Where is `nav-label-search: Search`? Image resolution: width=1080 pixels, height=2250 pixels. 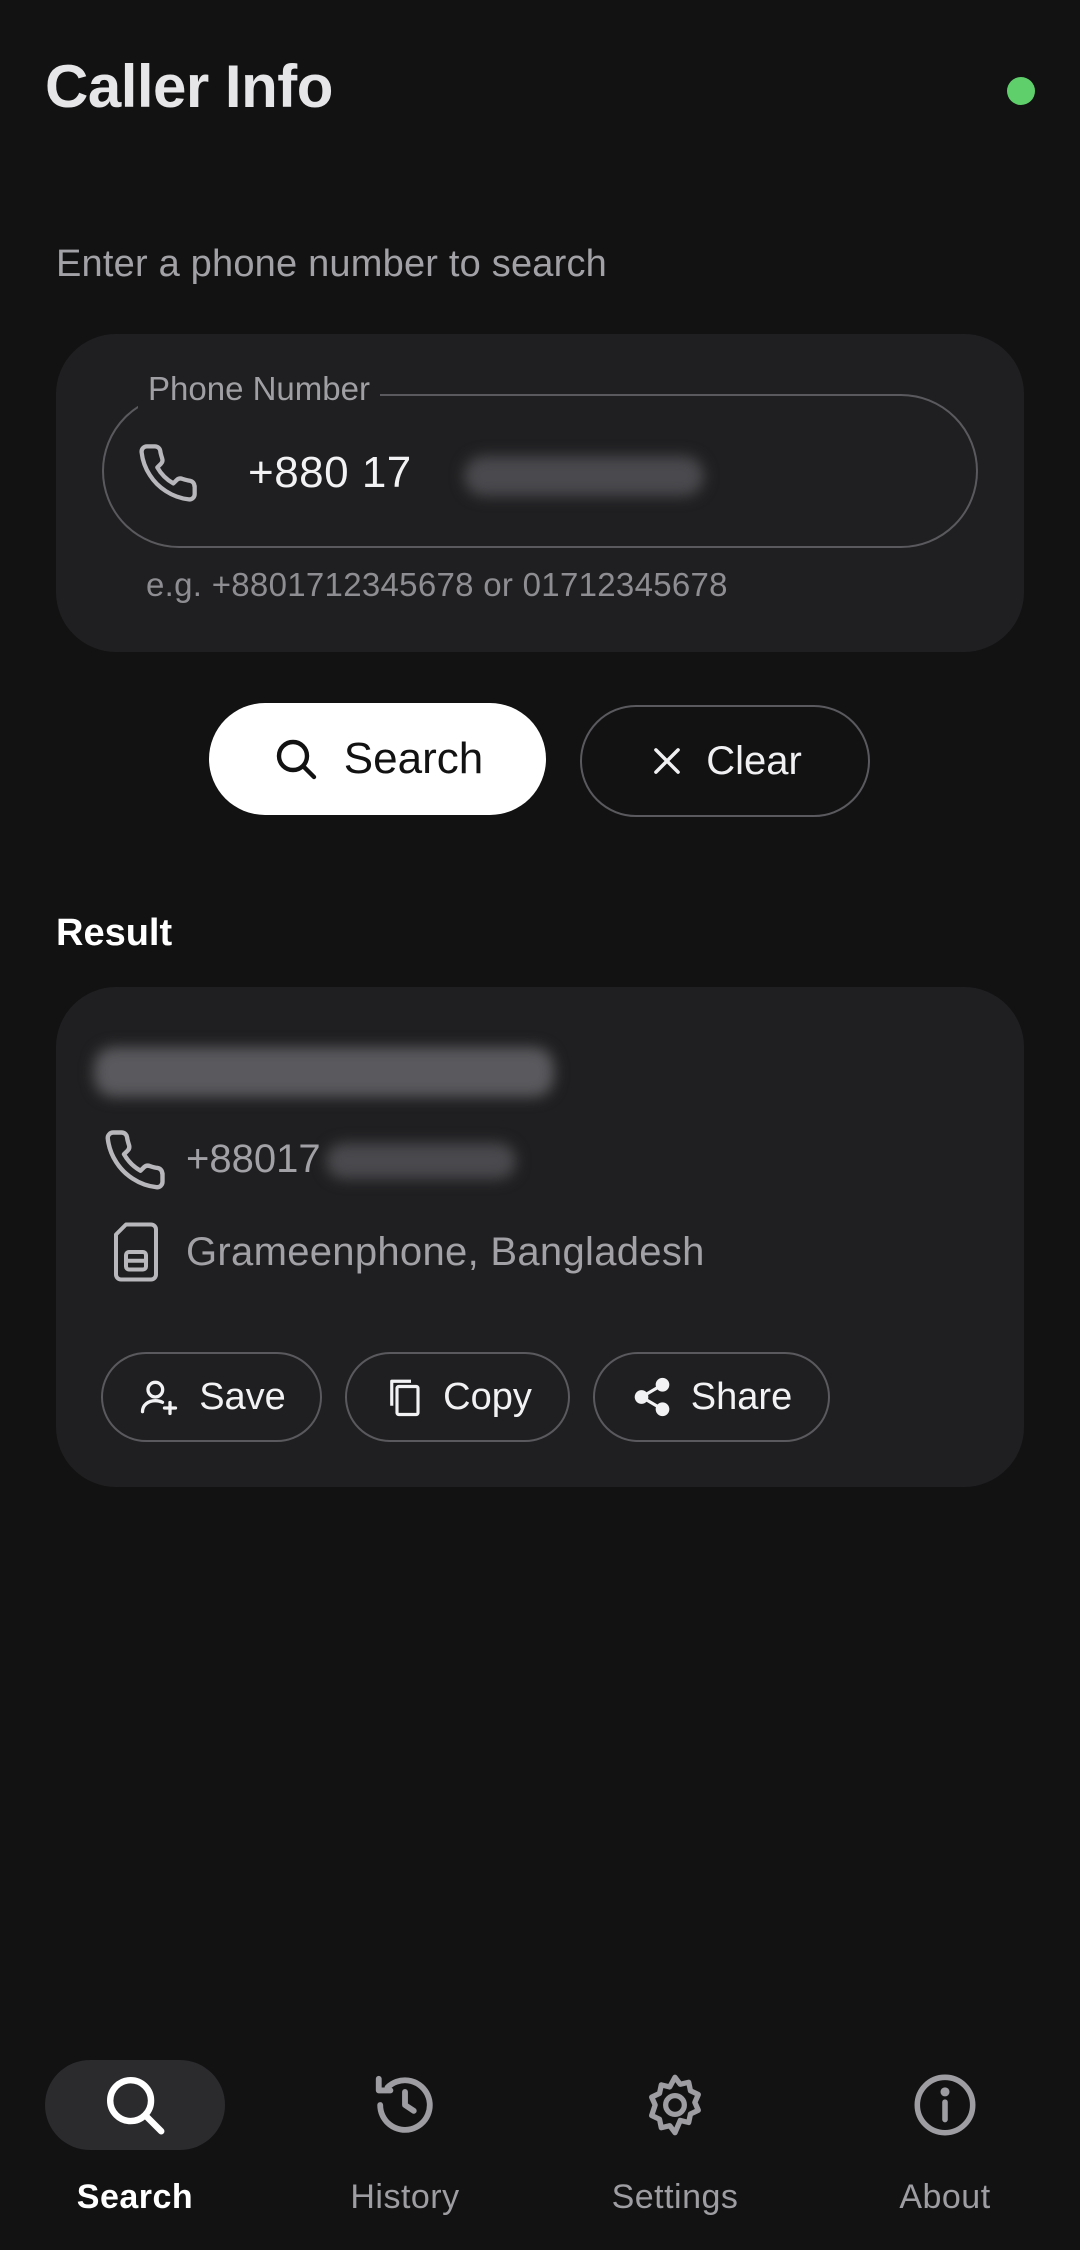
nav-label-search: Search is located at coordinates (135, 2197).